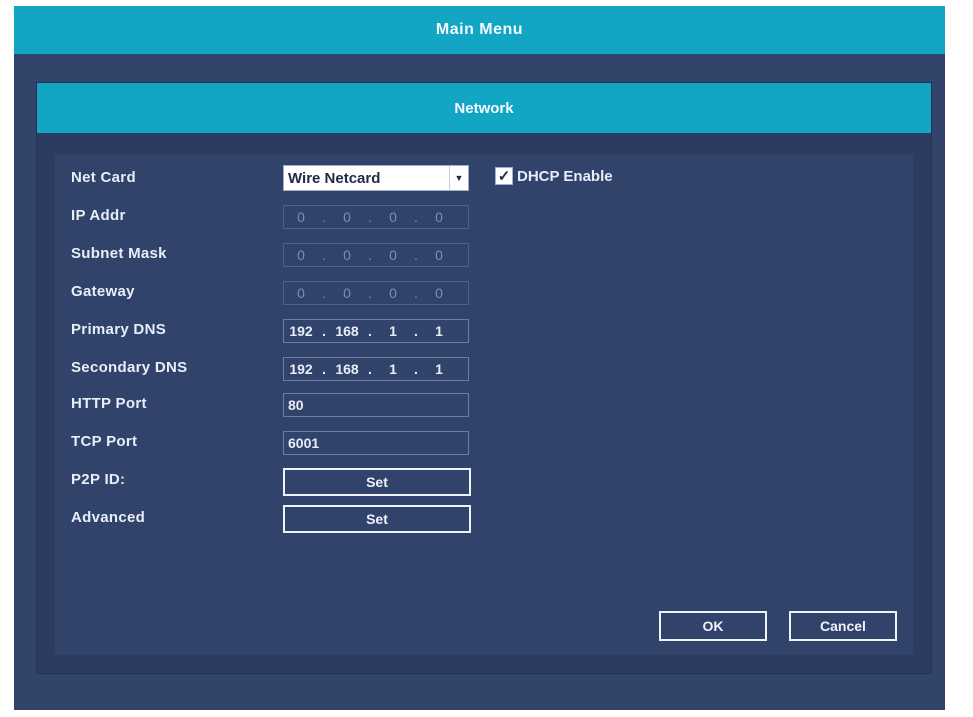 This screenshot has height=717, width=973. I want to click on p2p-set-button: Set, so click(377, 482).